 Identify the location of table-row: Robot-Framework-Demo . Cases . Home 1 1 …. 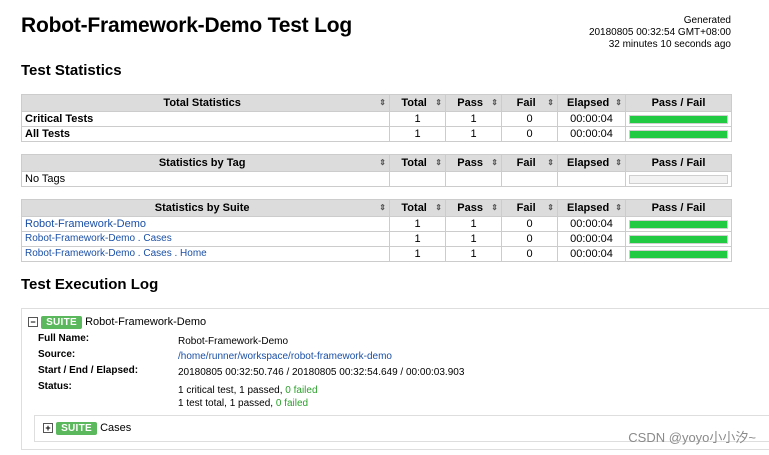
(376, 254).